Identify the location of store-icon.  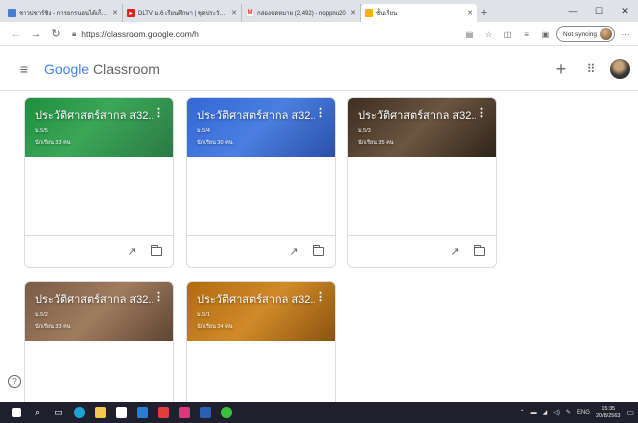
(121, 412).